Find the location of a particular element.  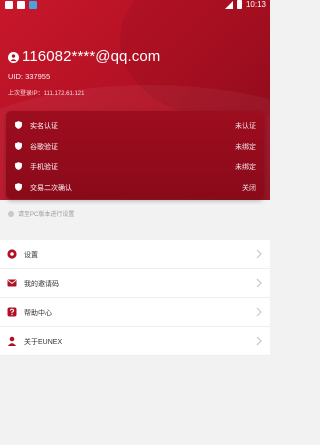

pc-settings-notice: 请至PC版本进行设置 is located at coordinates (41, 213).